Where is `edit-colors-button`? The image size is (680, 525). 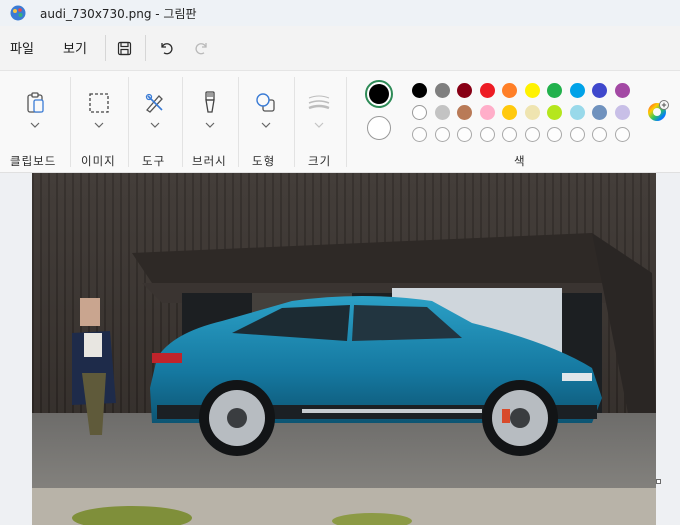 edit-colors-button is located at coordinates (658, 111).